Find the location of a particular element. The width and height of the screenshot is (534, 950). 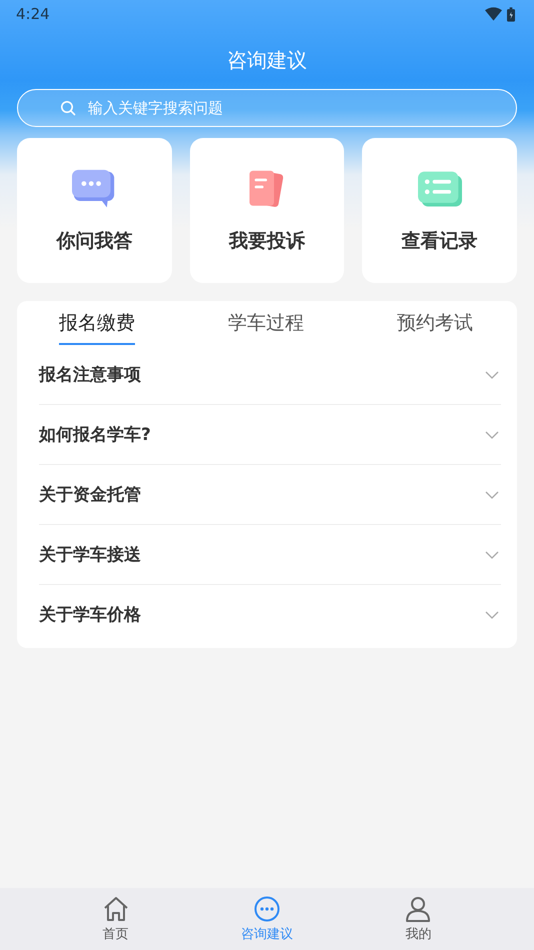

shortcut-card: 我要投诉 is located at coordinates (267, 210).